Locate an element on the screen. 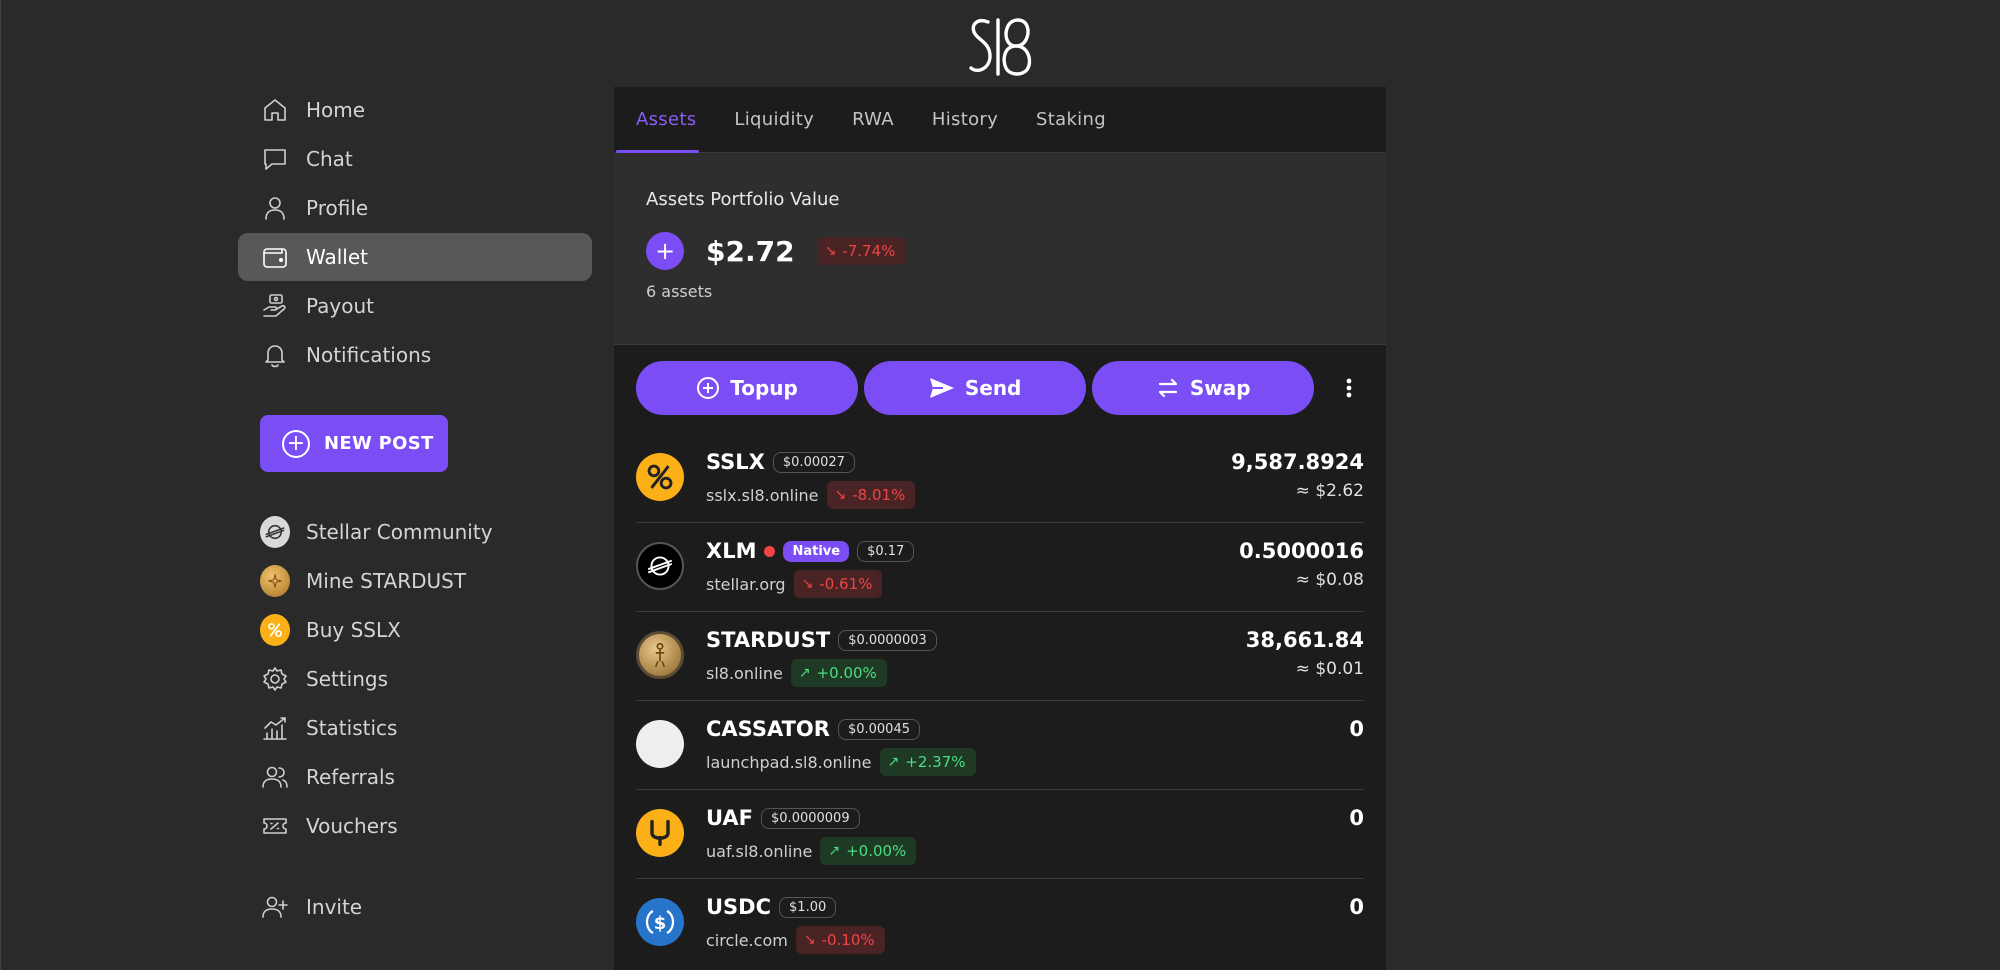  asset-domain: launchpad.sl8.online is located at coordinates (789, 762).